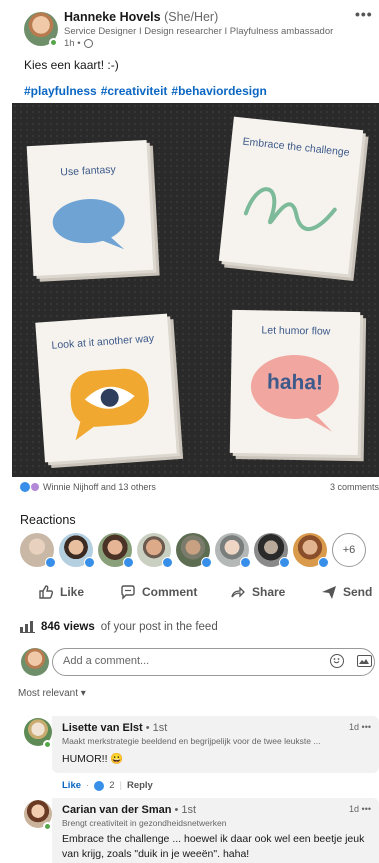  I want to click on hashtag-link: #playfulness, so click(60, 91).